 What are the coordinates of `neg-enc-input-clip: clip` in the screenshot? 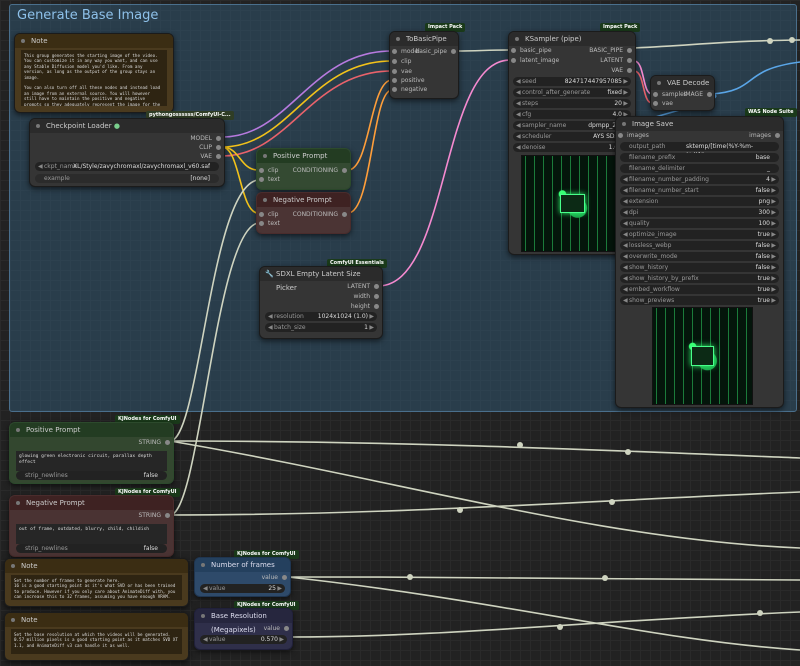 It's located at (269, 215).